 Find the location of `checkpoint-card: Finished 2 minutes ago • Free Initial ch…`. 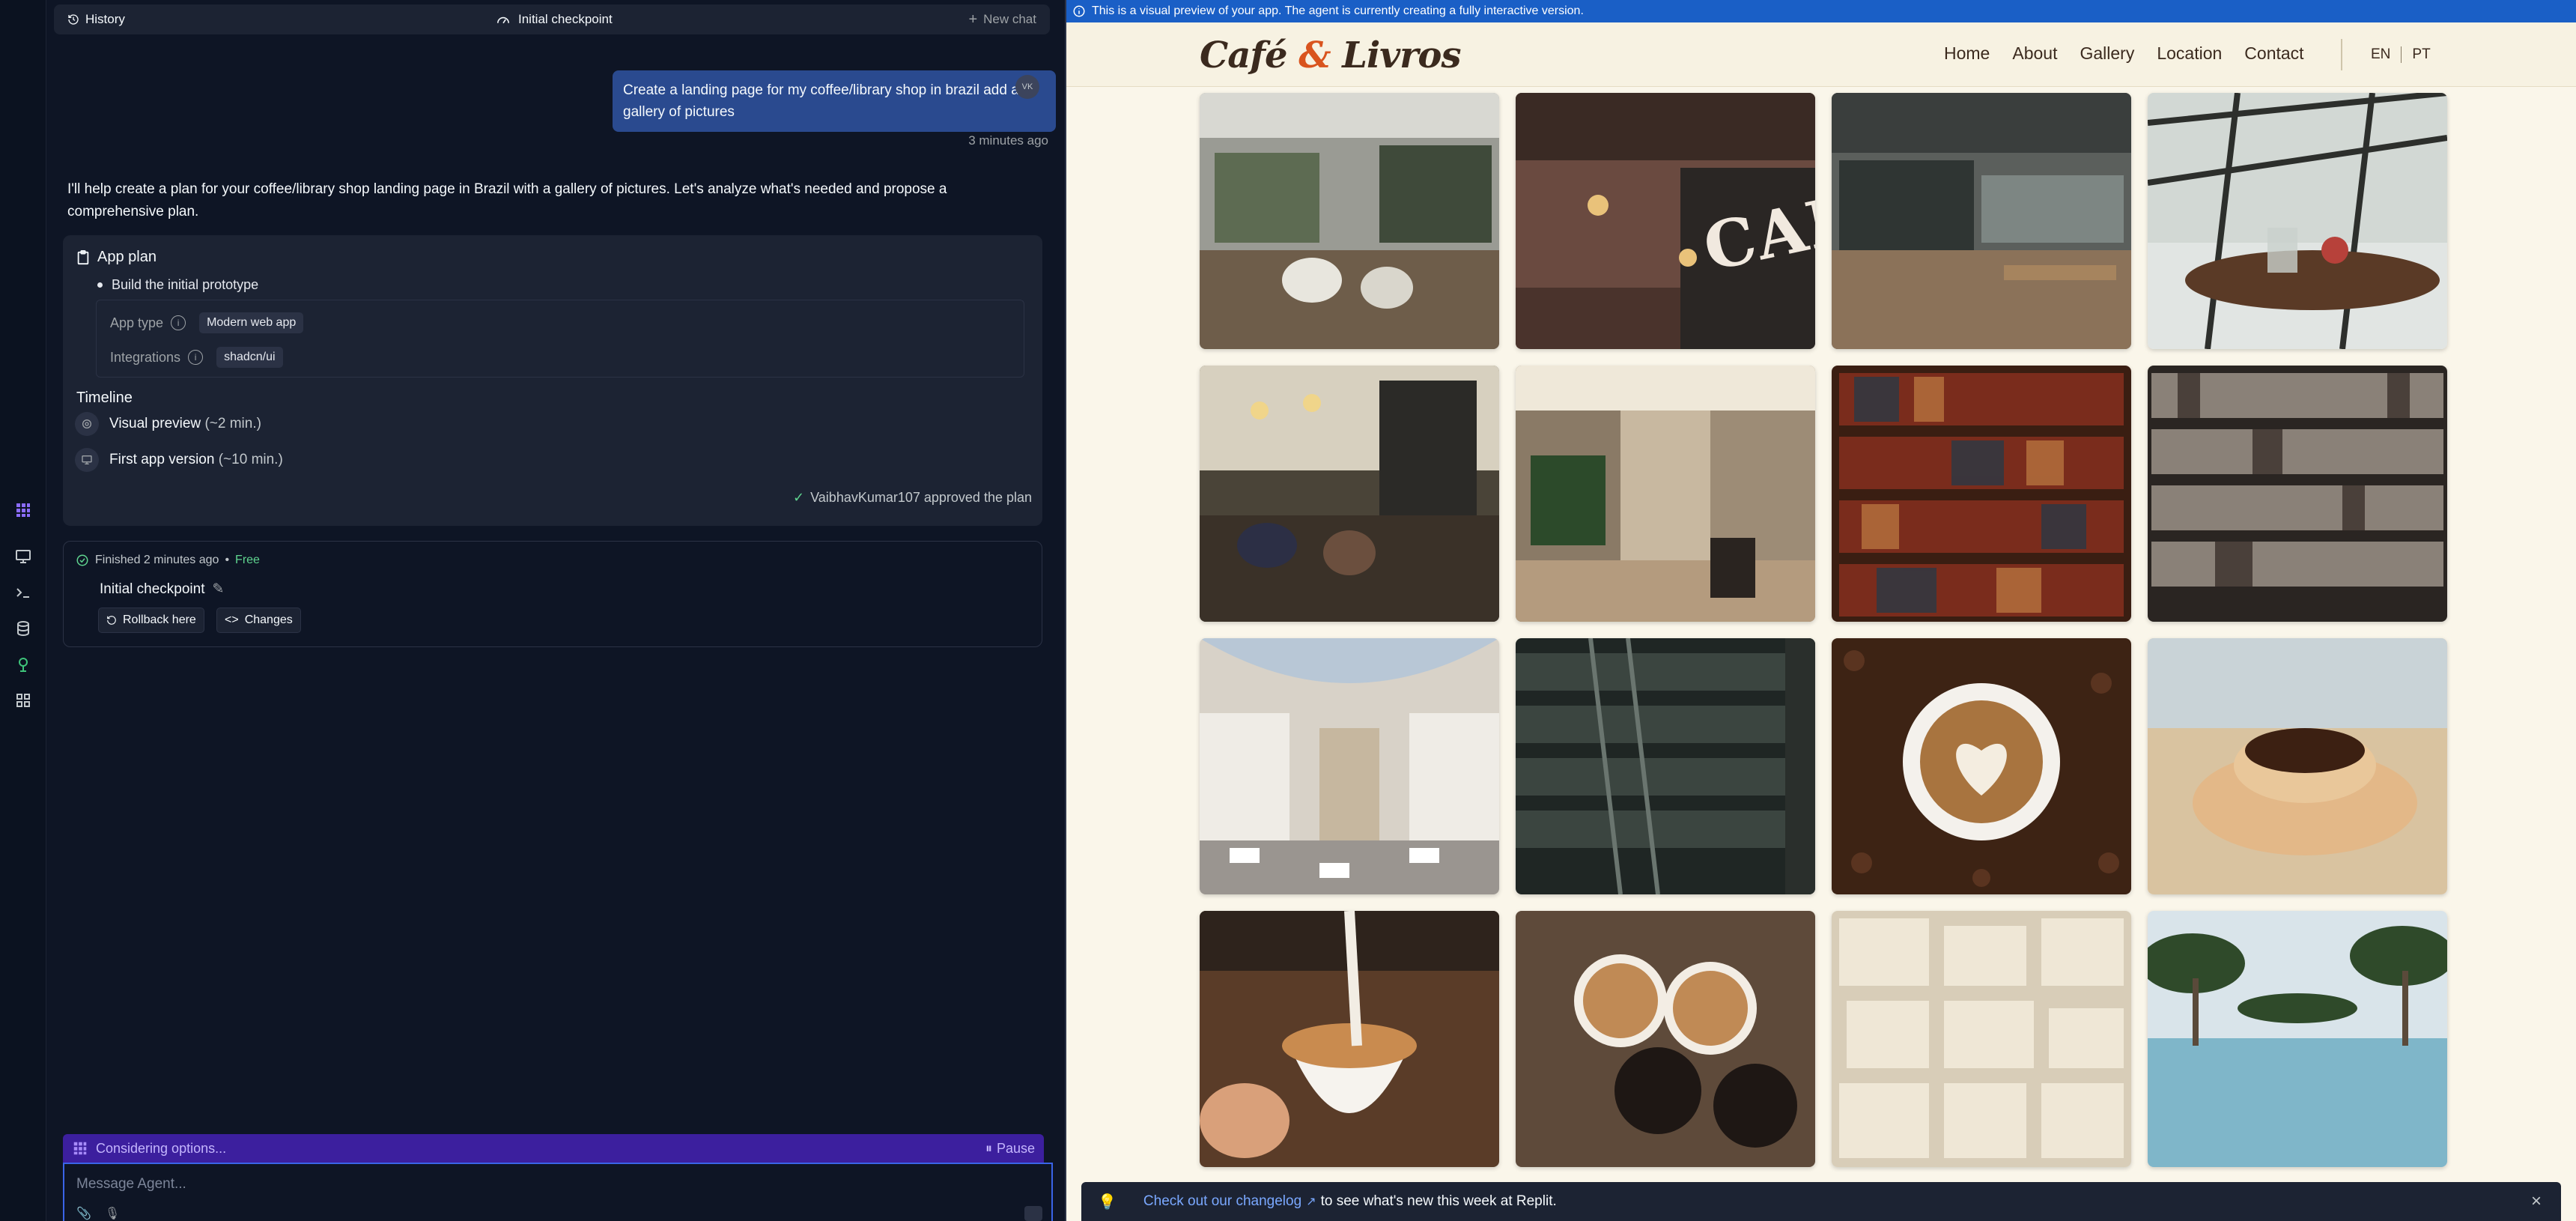

checkpoint-card: Finished 2 minutes ago • Free Initial ch… is located at coordinates (552, 594).